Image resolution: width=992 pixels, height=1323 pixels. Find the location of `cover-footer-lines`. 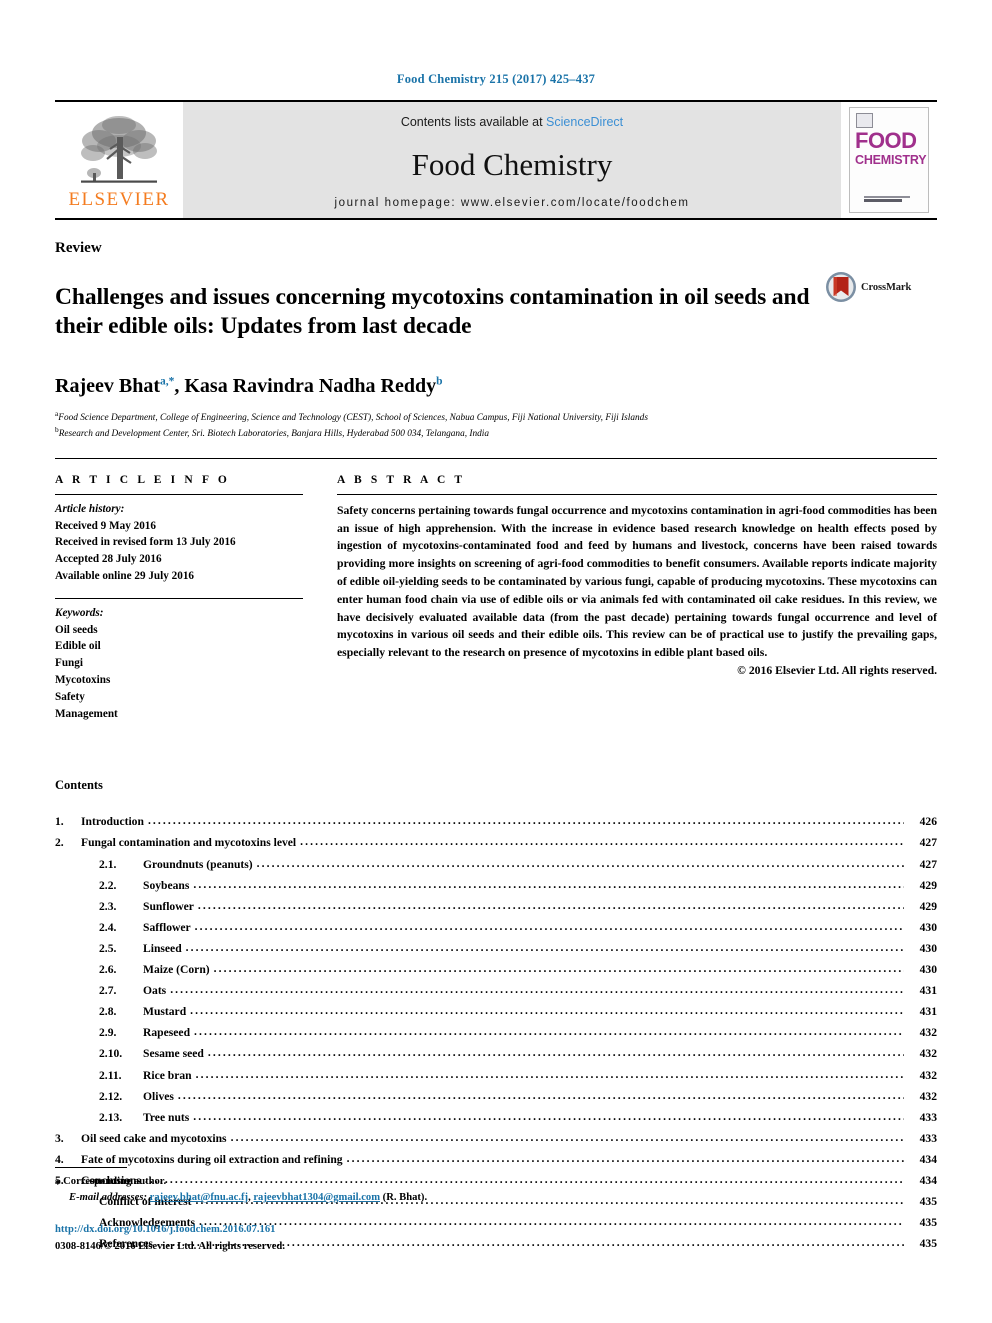

cover-footer-lines is located at coordinates (891, 199).